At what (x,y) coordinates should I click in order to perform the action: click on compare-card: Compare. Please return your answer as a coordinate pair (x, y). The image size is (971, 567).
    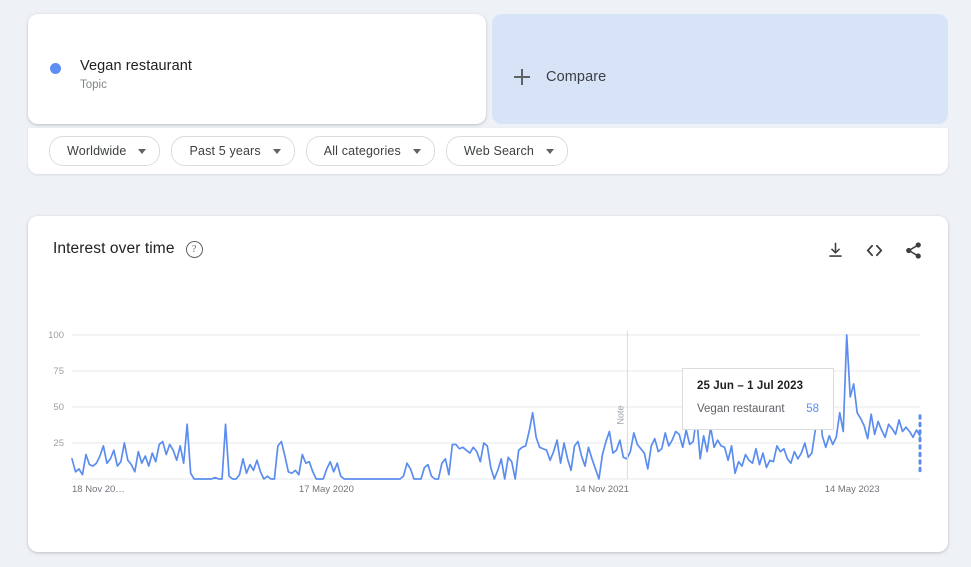
    Looking at the image, I should click on (720, 69).